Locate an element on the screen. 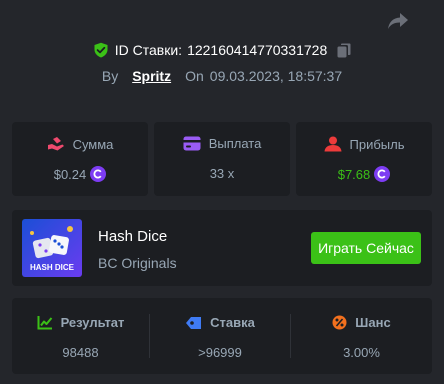 This screenshot has height=384, width=444. chance-label: Шанс is located at coordinates (373, 322).